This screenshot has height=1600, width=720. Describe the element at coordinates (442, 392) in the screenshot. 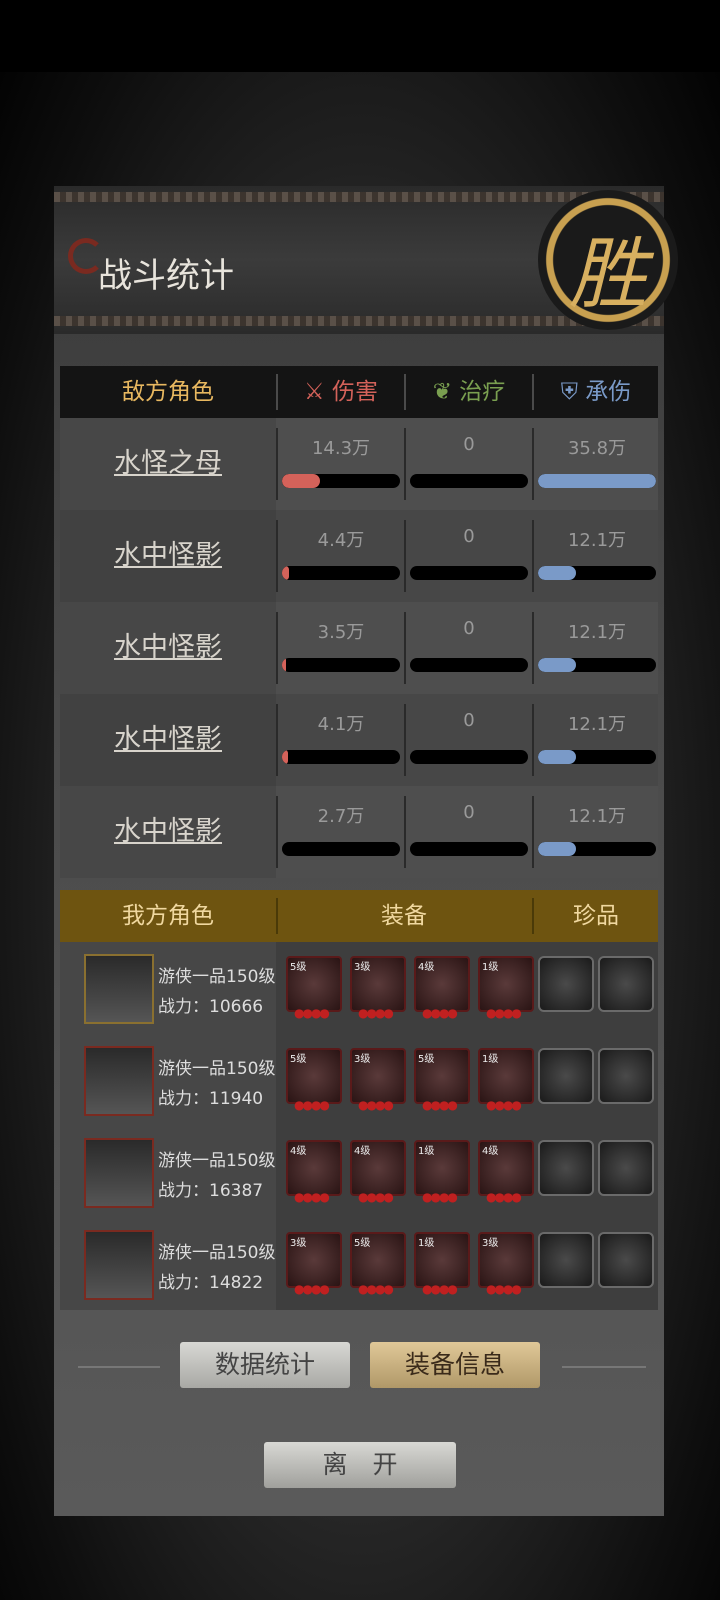

I see `leaf-icon: ❦` at that location.